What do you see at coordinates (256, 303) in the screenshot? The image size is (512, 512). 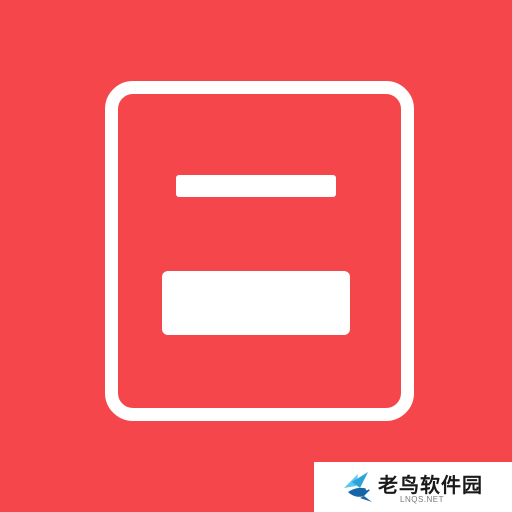 I see `input-box-shape` at bounding box center [256, 303].